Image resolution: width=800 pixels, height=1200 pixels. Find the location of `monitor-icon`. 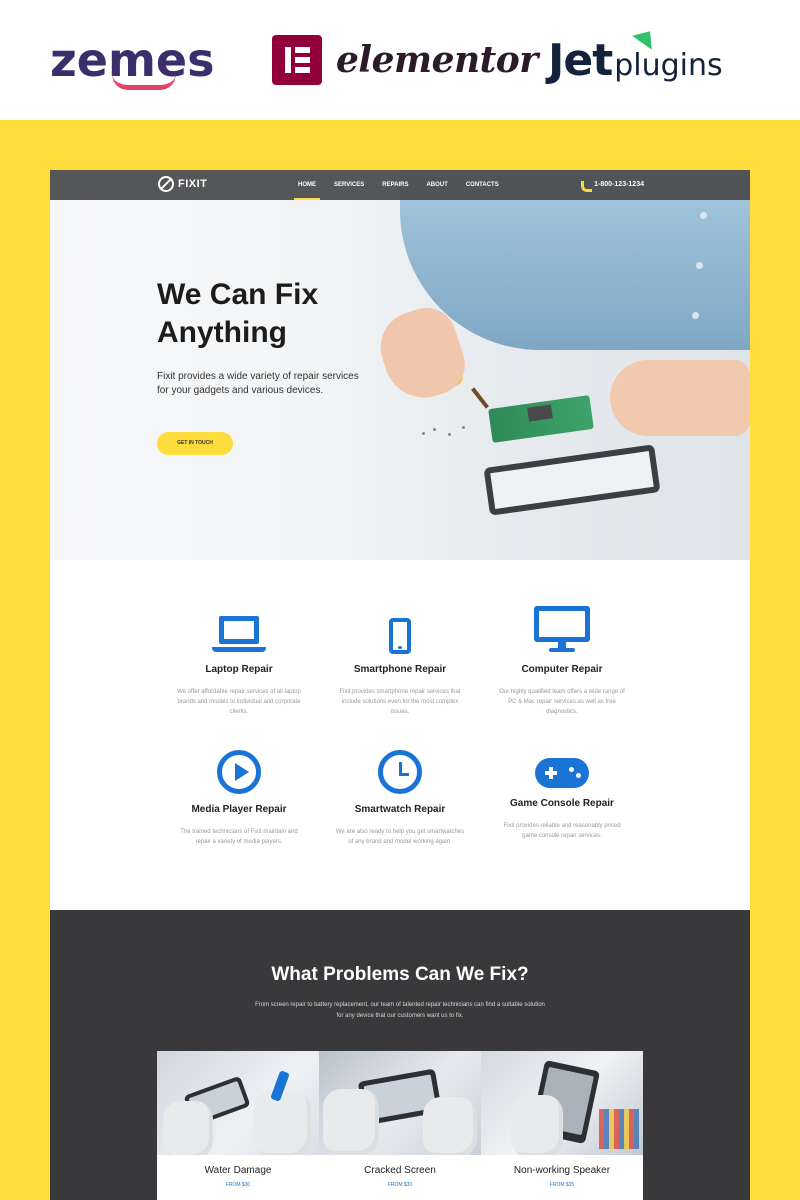

monitor-icon is located at coordinates (562, 630).